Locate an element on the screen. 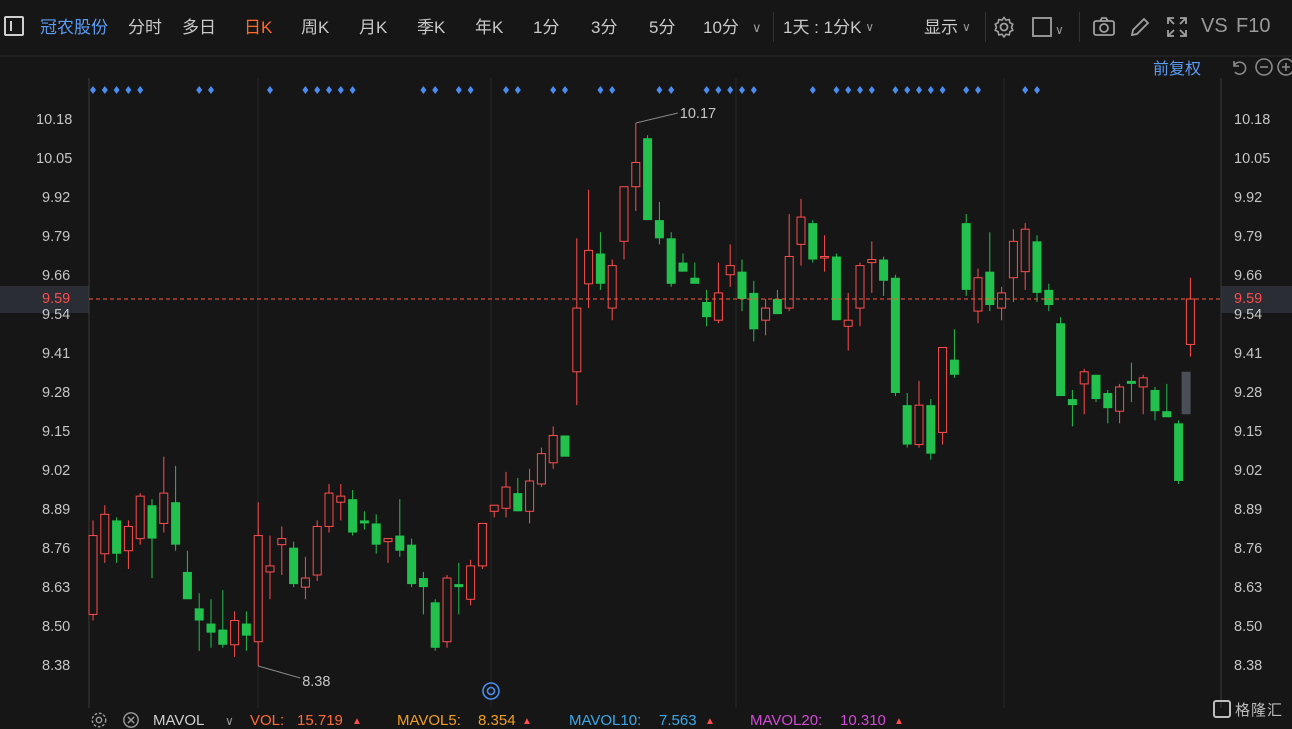 Image resolution: width=1292 pixels, height=729 pixels. brand-logo: 格隆汇 is located at coordinates (1248, 709).